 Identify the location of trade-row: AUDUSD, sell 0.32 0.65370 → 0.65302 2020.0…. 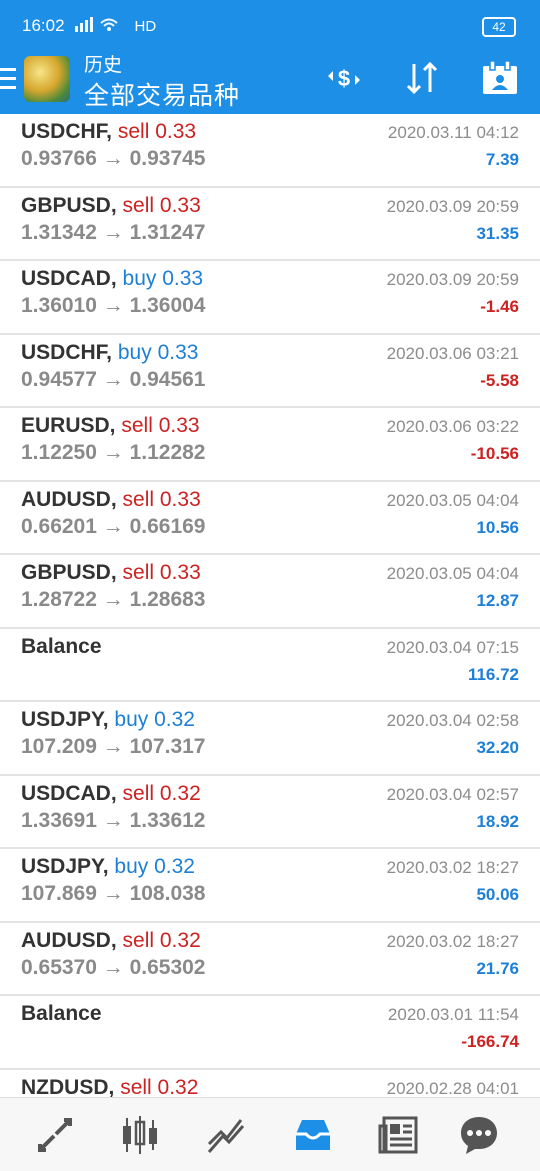
(270, 959).